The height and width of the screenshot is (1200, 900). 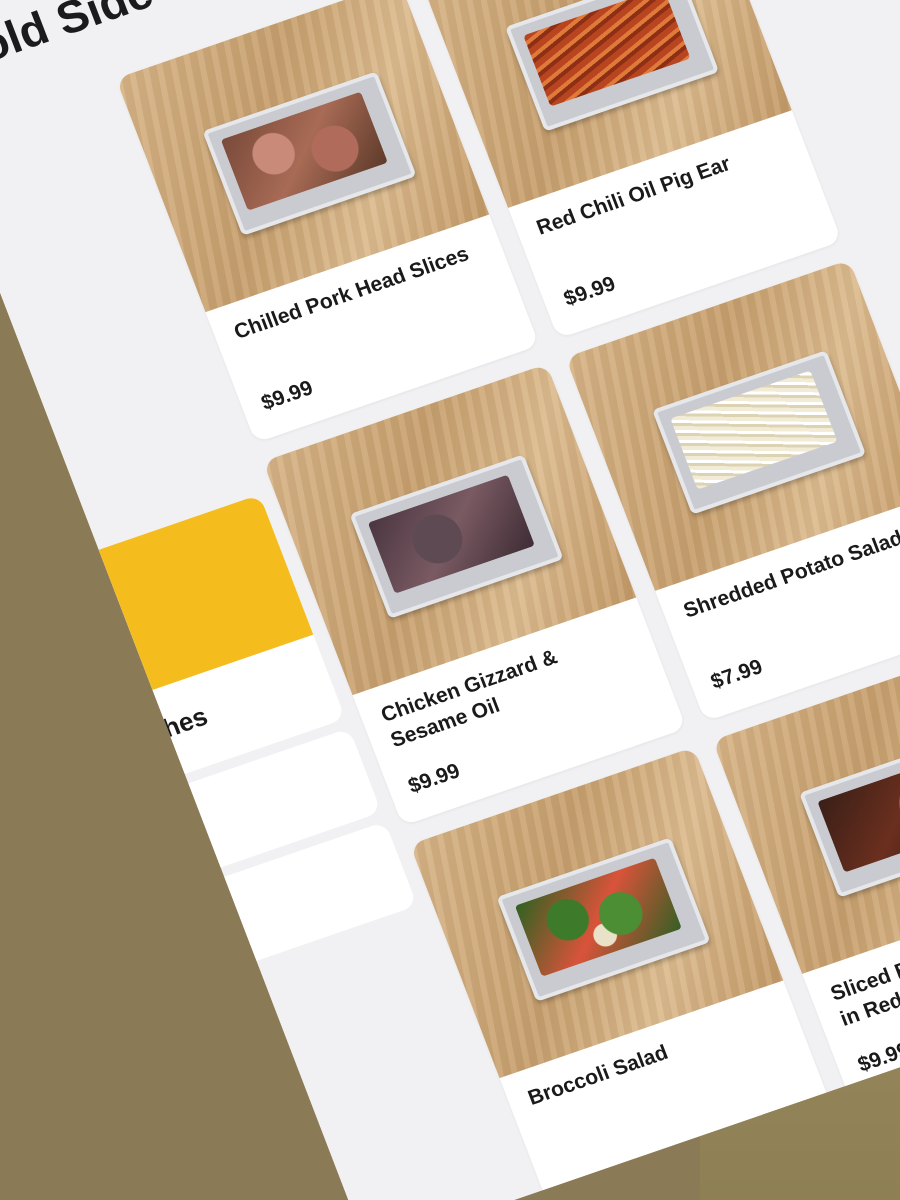 I want to click on product-price: $7.99, so click(x=736, y=674).